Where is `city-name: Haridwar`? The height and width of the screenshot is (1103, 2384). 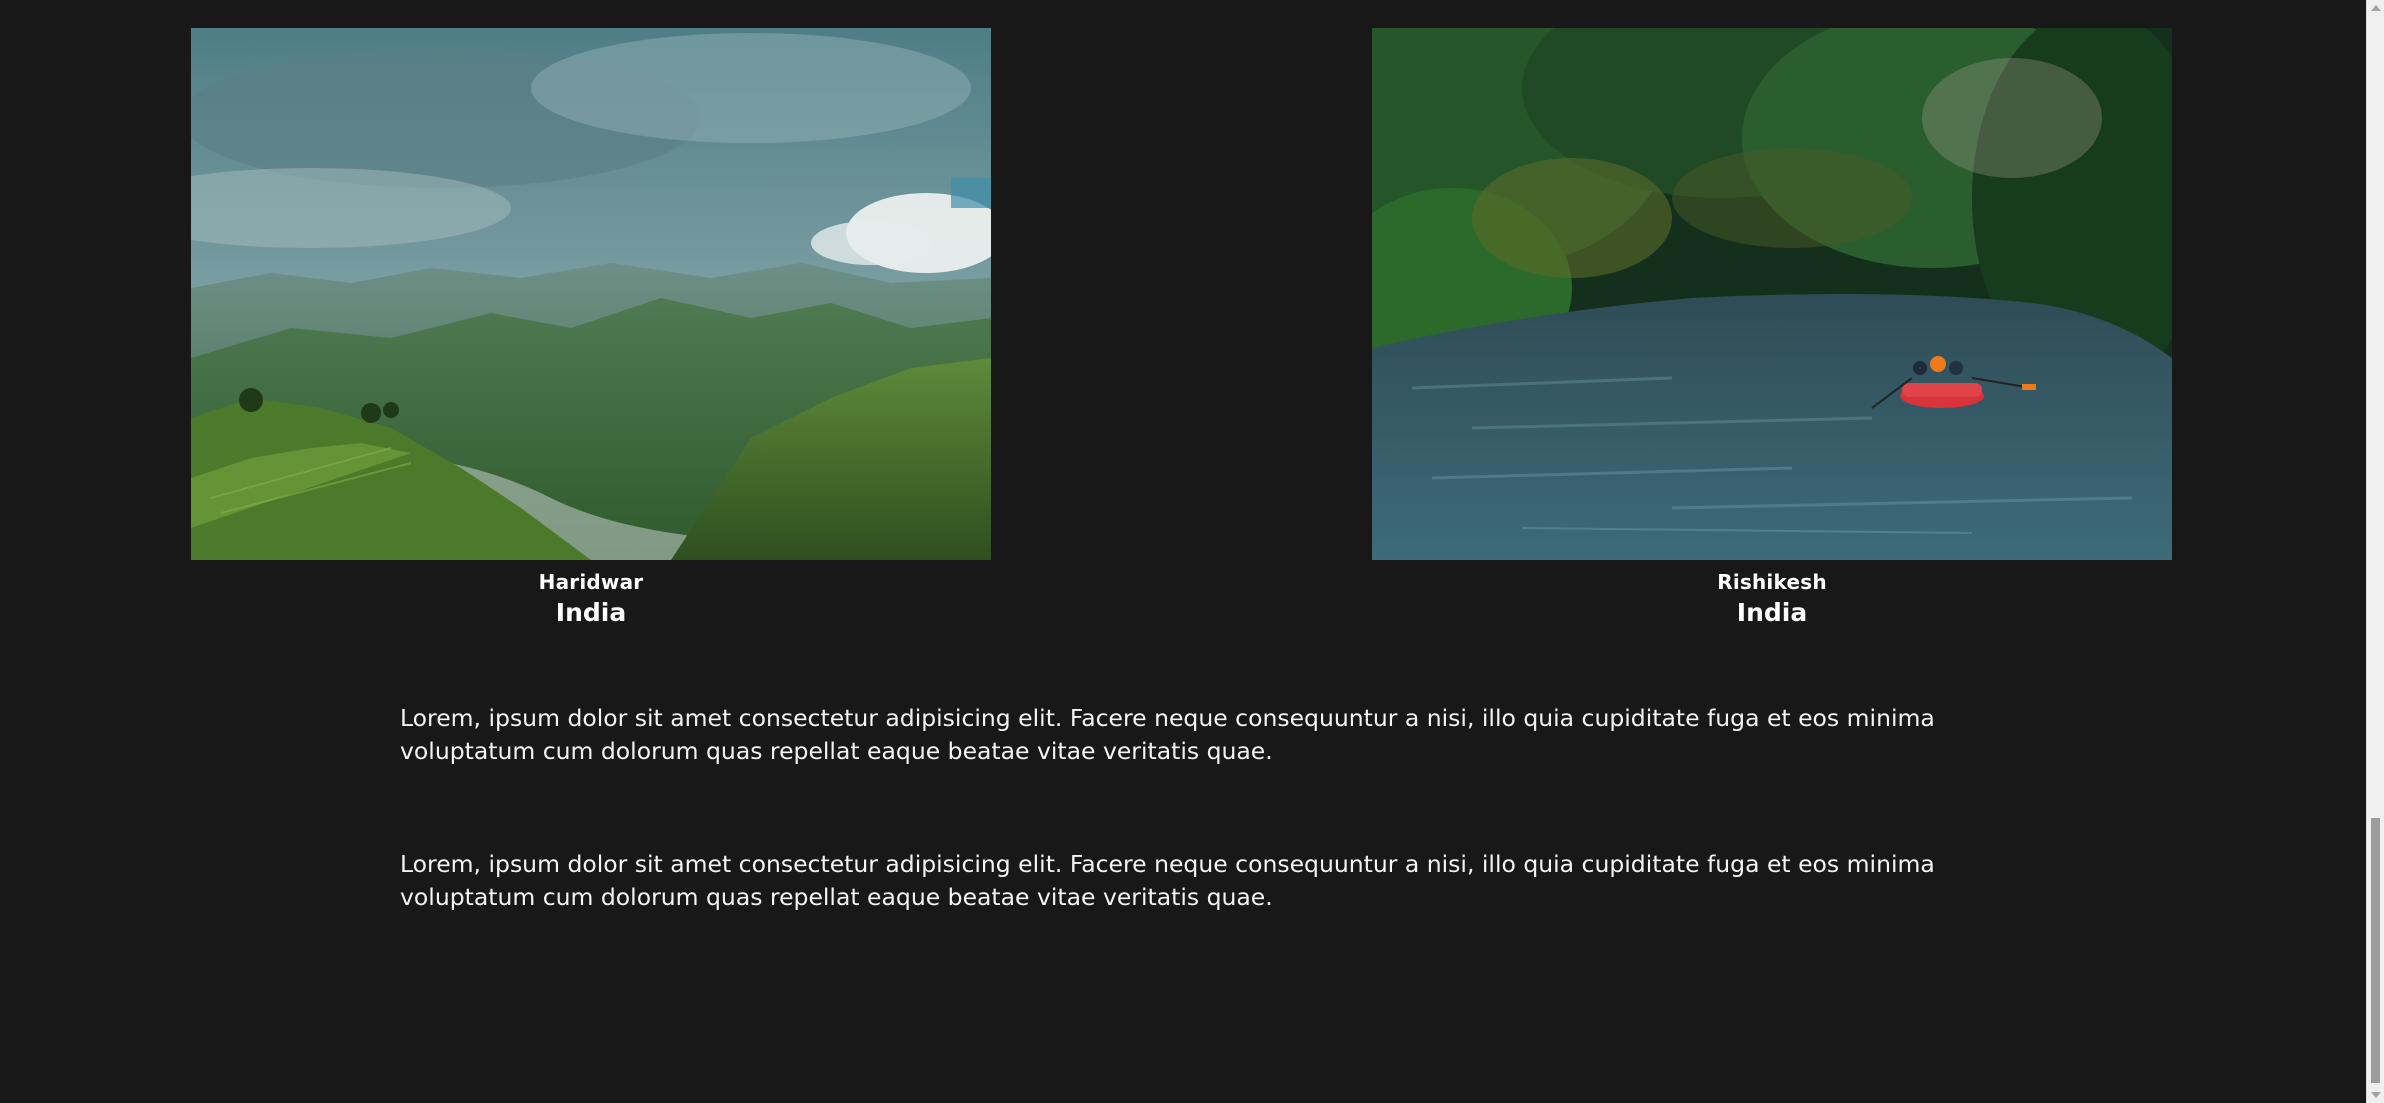
city-name: Haridwar is located at coordinates (591, 582).